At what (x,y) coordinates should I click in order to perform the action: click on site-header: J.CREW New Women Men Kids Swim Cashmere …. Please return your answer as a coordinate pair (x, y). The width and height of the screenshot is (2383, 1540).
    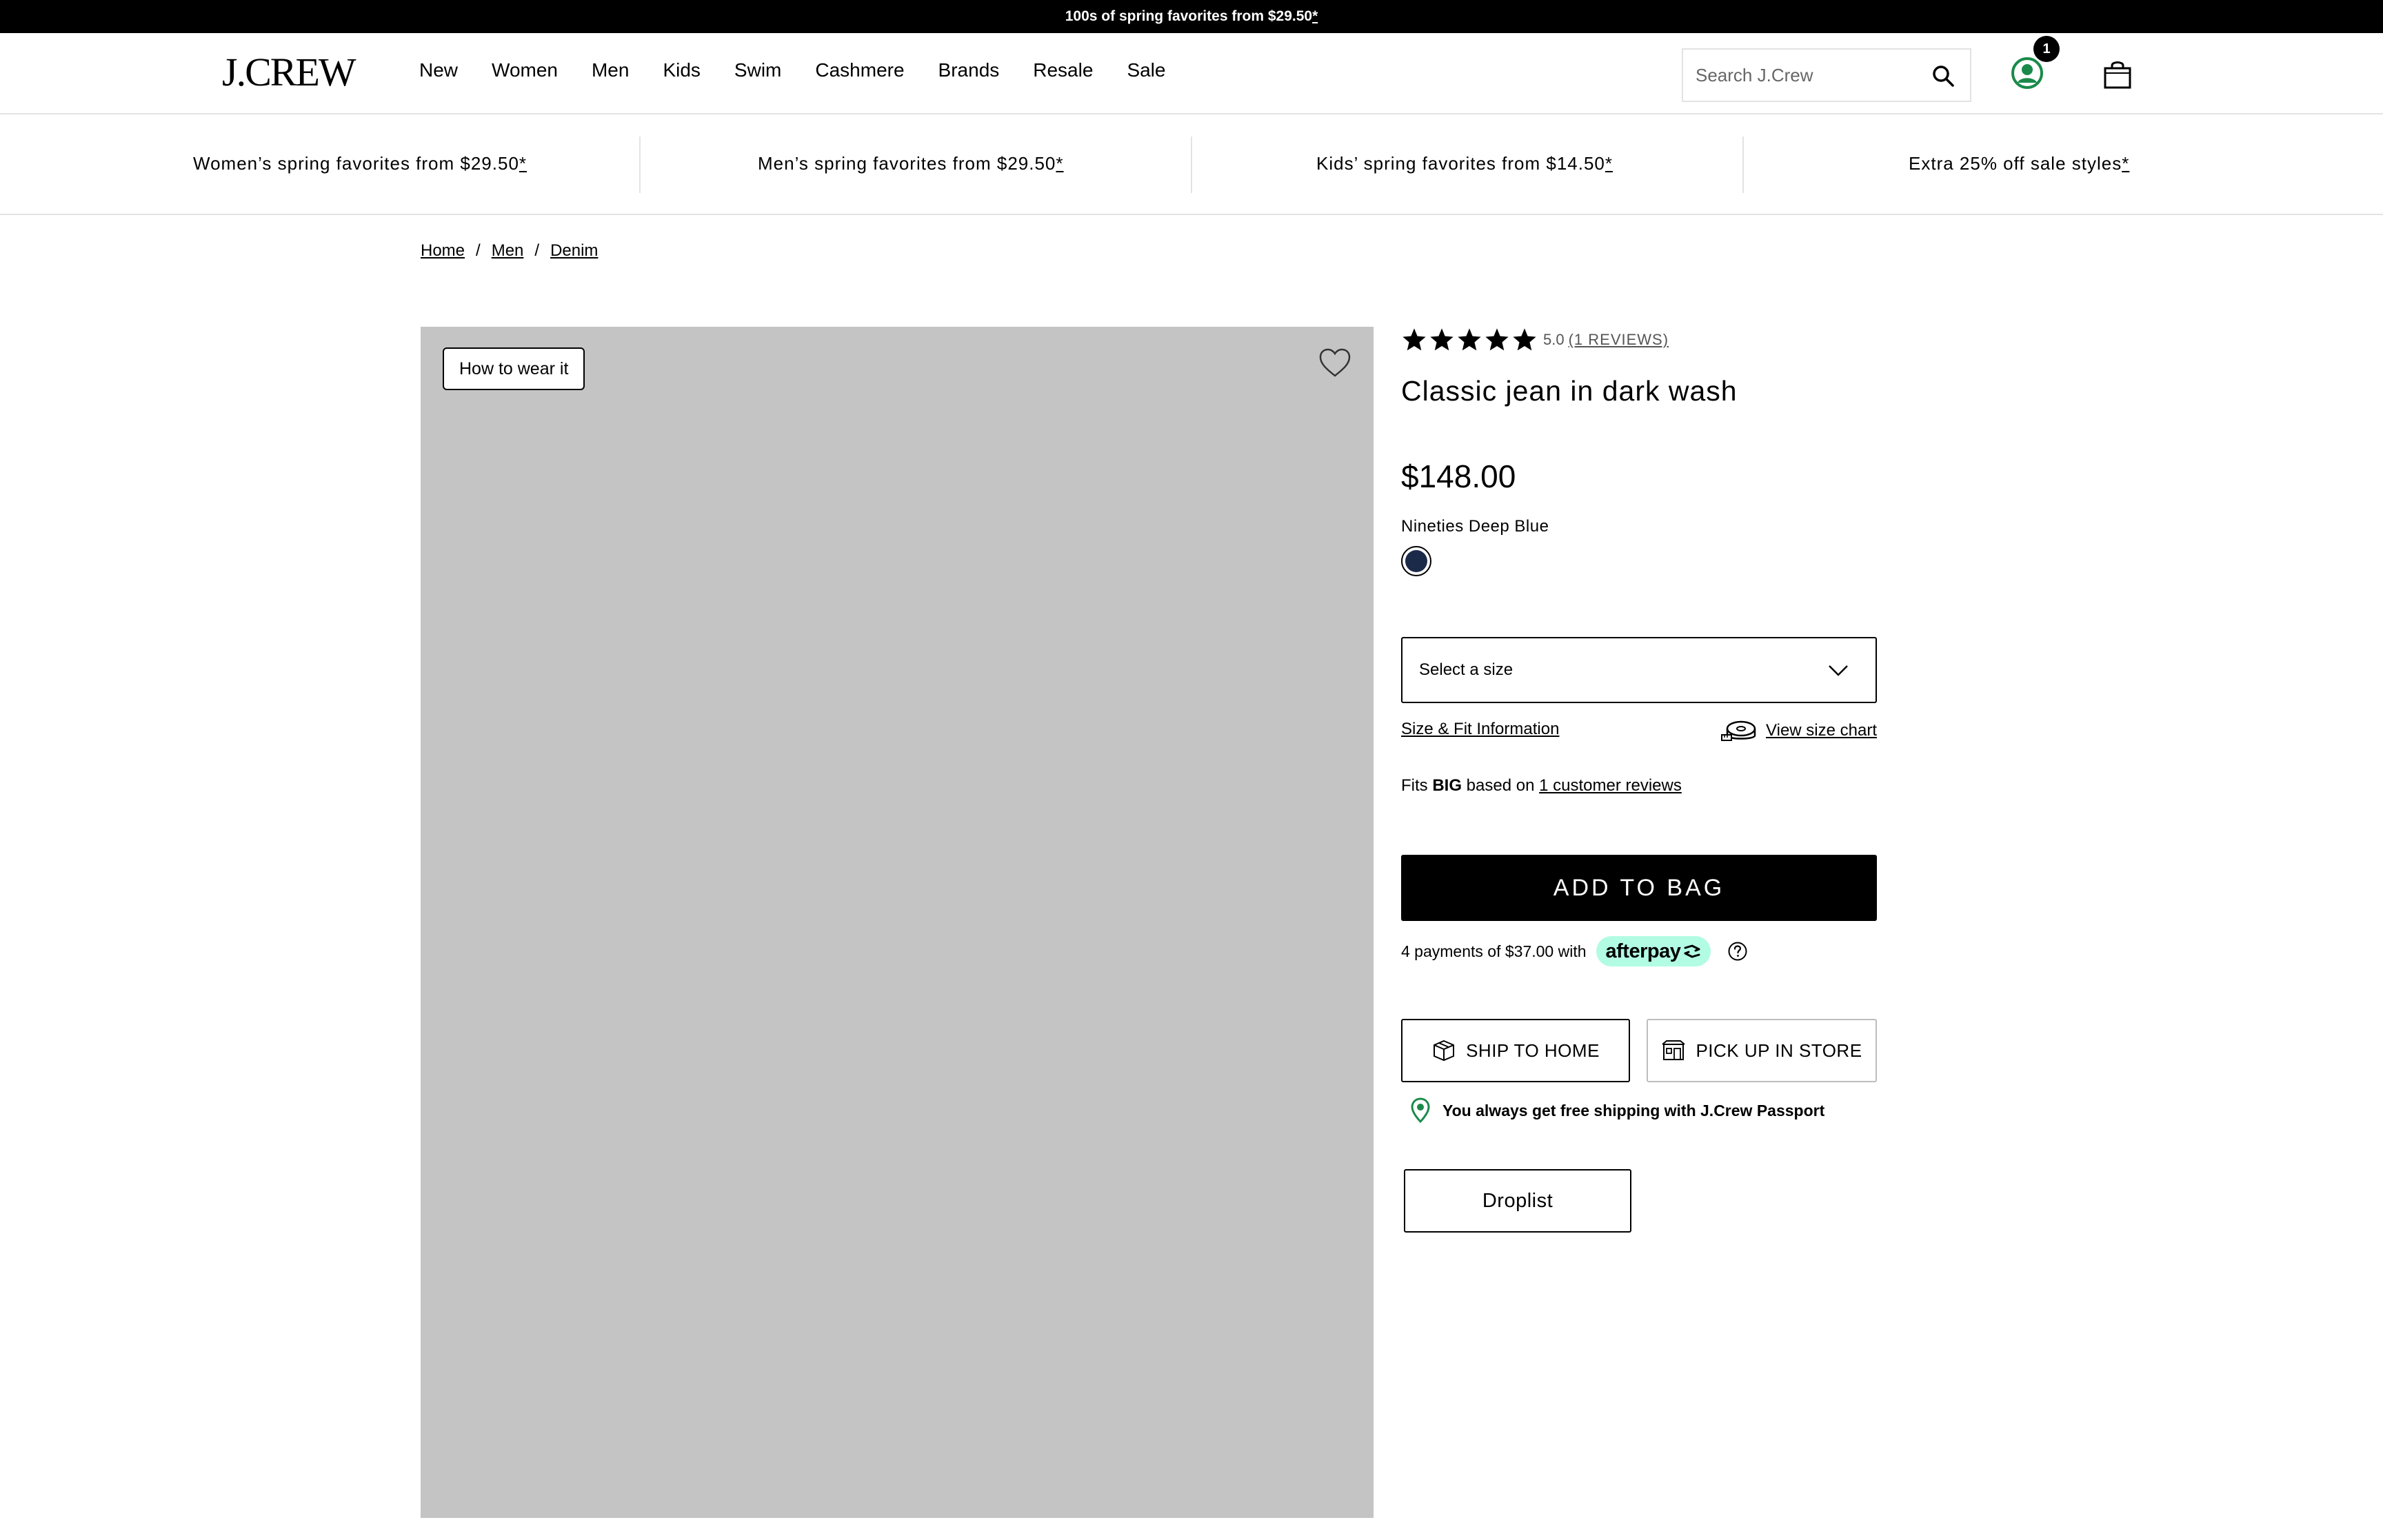
    Looking at the image, I should click on (1191, 74).